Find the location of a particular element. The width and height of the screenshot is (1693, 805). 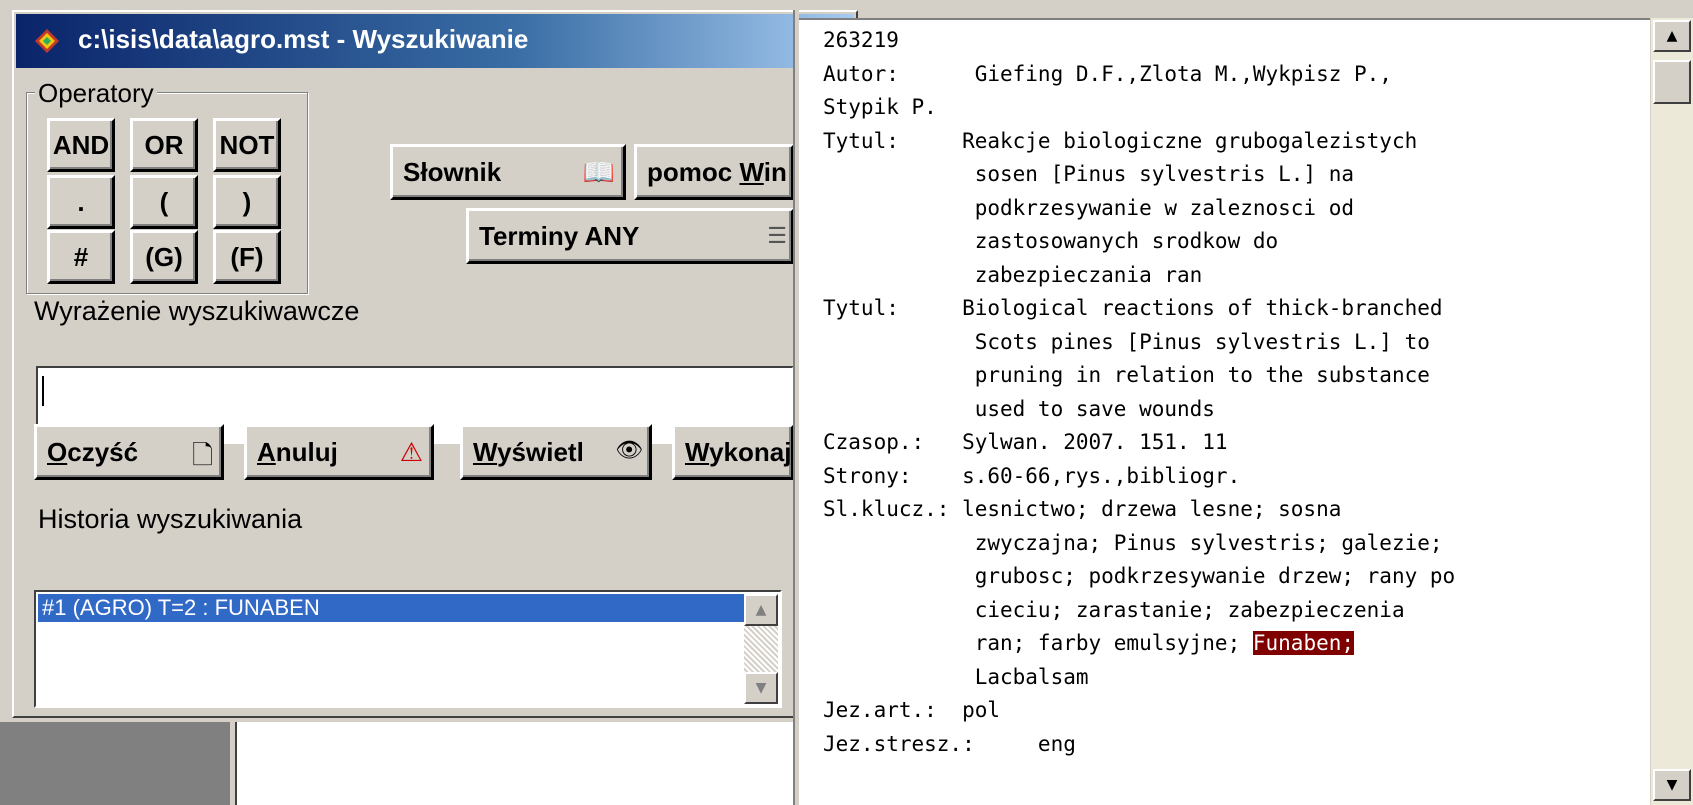

record-line: 263219 is located at coordinates (861, 40).